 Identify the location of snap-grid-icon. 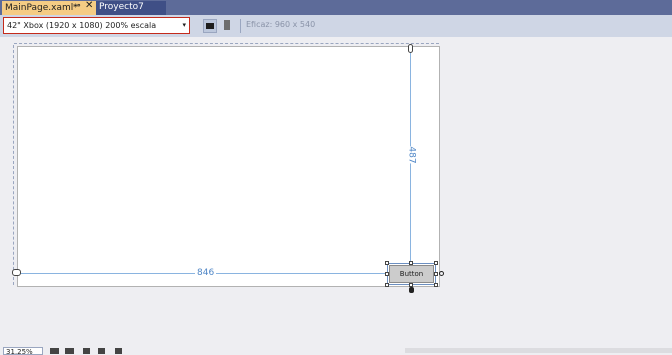
(69, 351).